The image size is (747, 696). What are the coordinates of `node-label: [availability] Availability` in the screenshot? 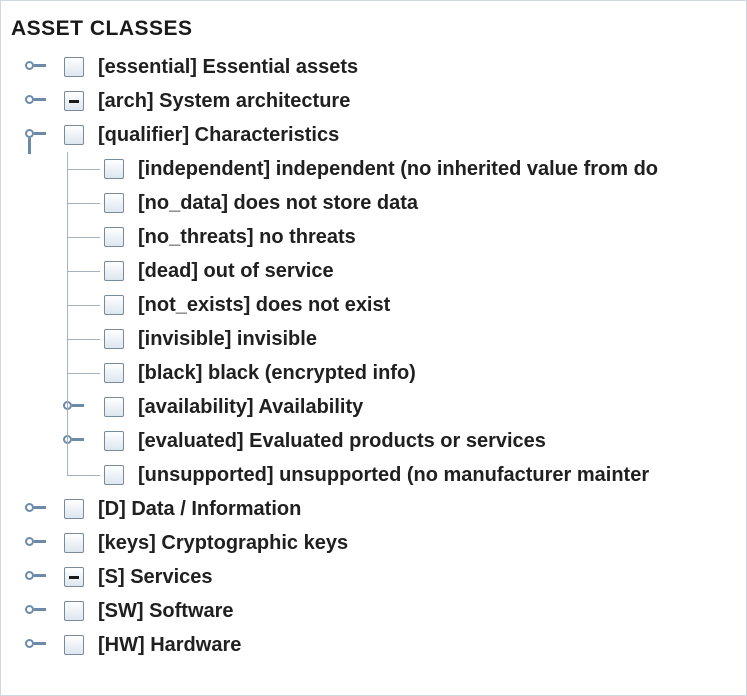 It's located at (251, 407).